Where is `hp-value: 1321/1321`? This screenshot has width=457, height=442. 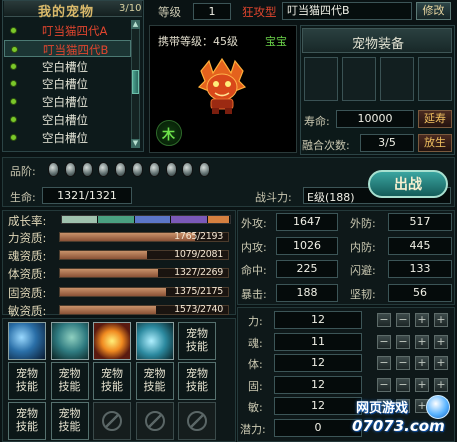
hp-value: 1321/1321 is located at coordinates (87, 195).